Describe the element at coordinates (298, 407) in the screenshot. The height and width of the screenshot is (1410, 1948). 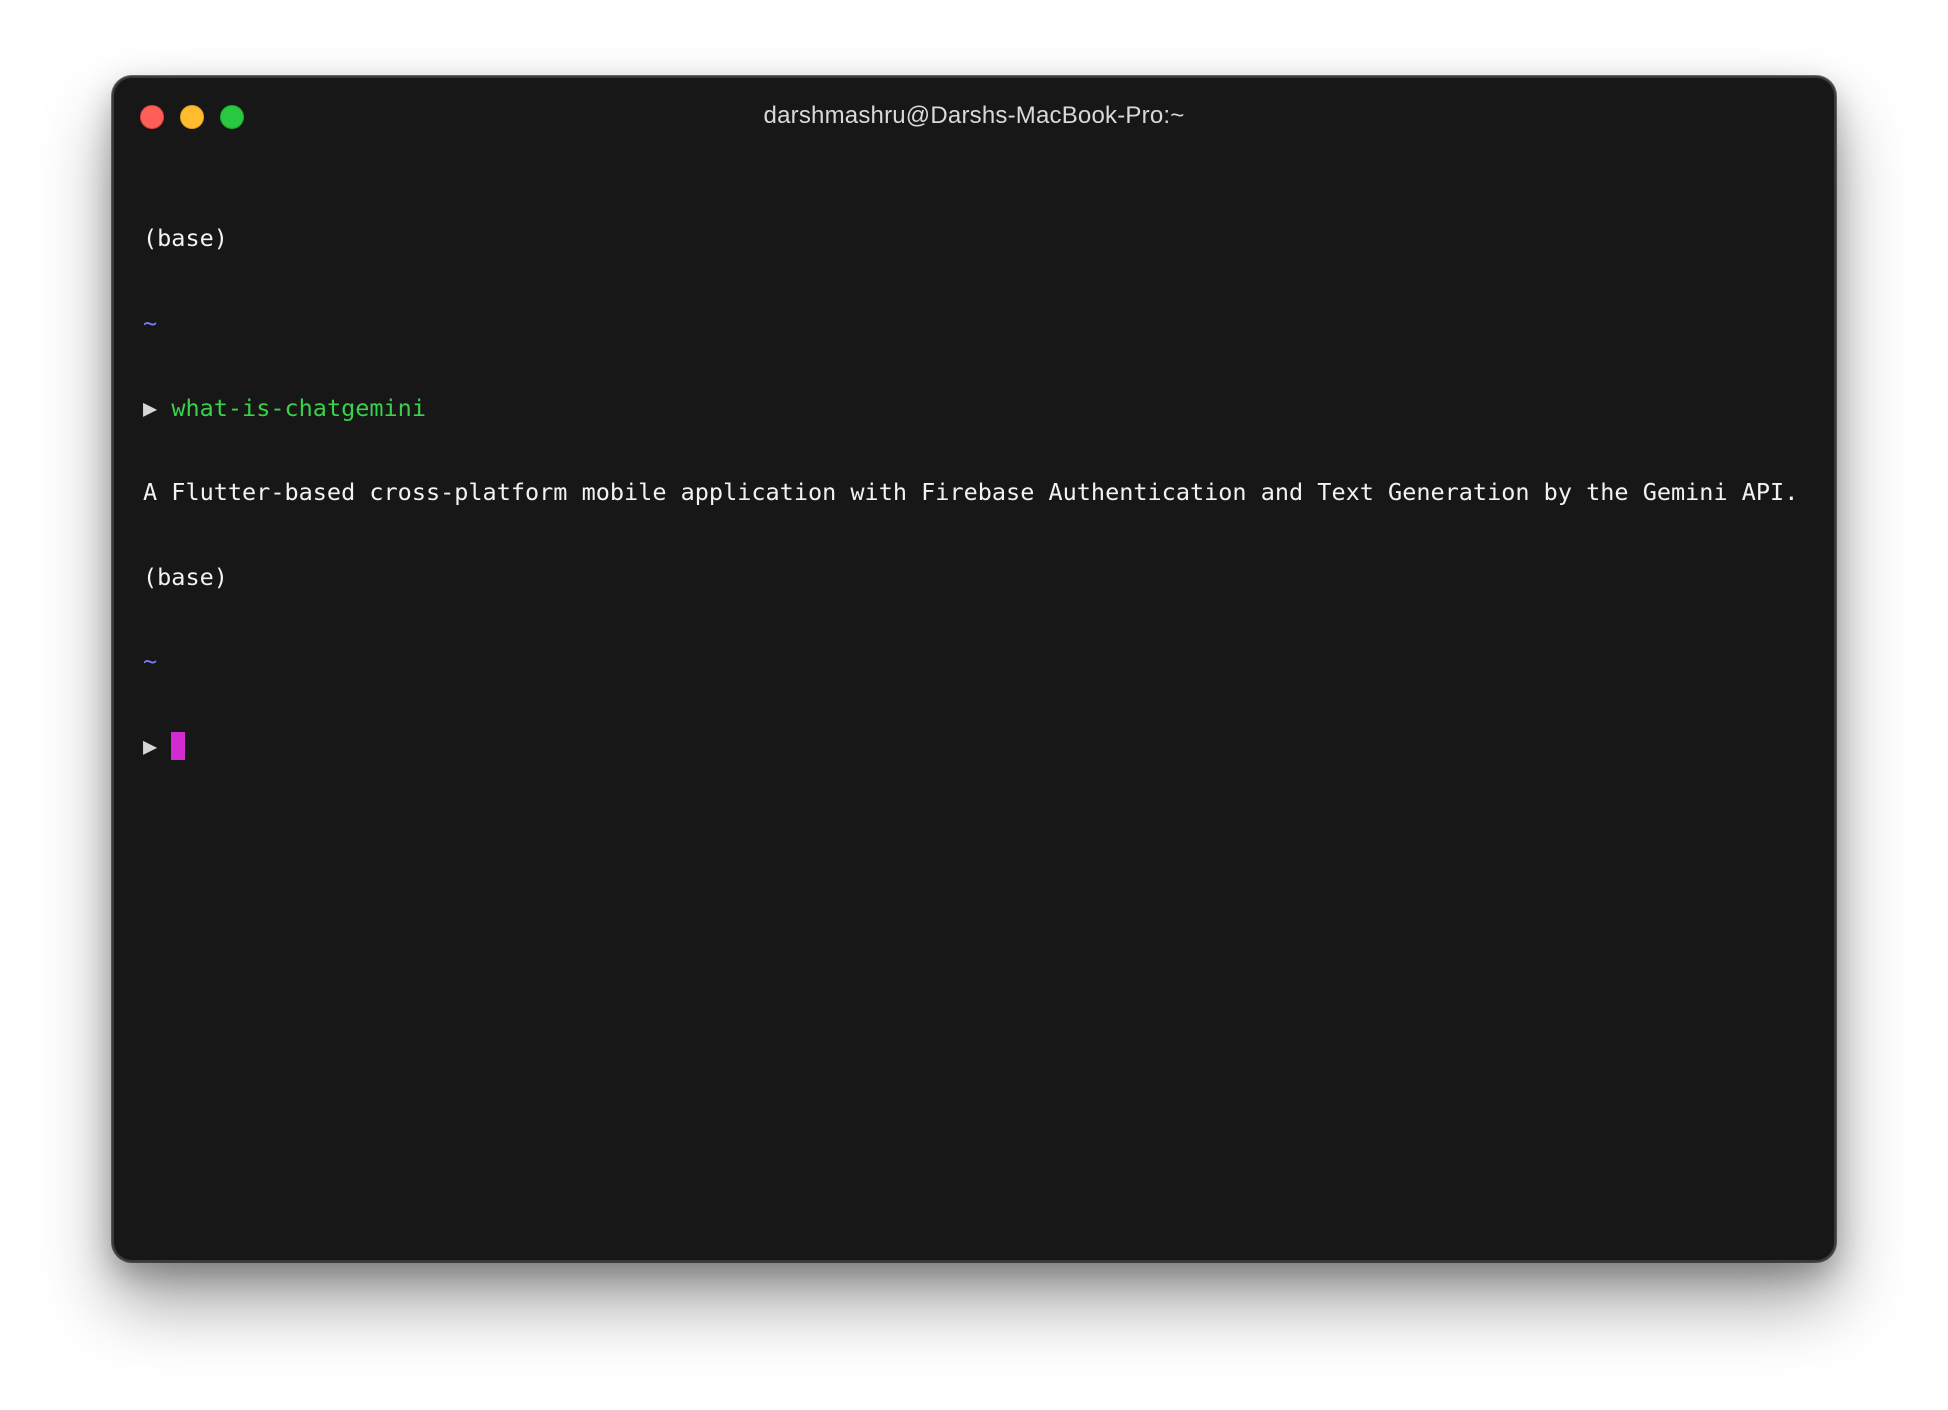
I see `command-text: what-is-chatgemini` at that location.